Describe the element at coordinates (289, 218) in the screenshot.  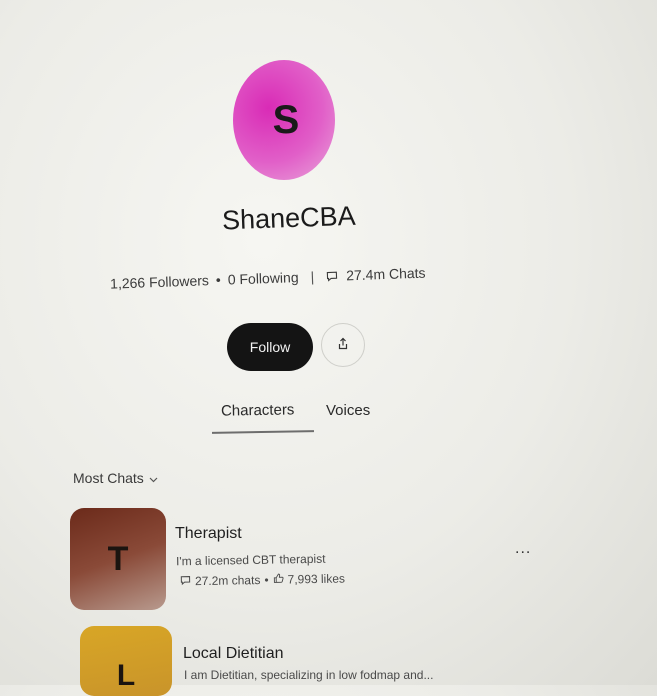
I see `username: ShaneCBA` at that location.